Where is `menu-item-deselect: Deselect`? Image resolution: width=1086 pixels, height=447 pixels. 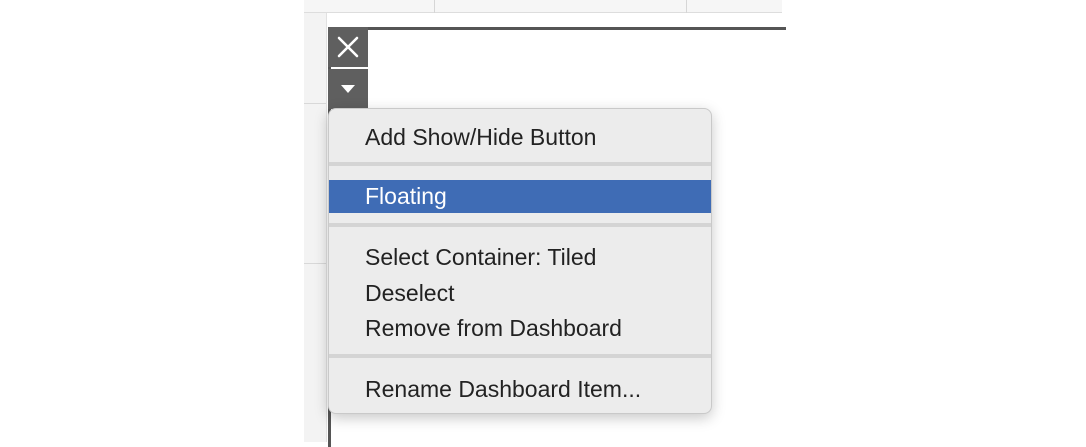 menu-item-deselect: Deselect is located at coordinates (520, 293).